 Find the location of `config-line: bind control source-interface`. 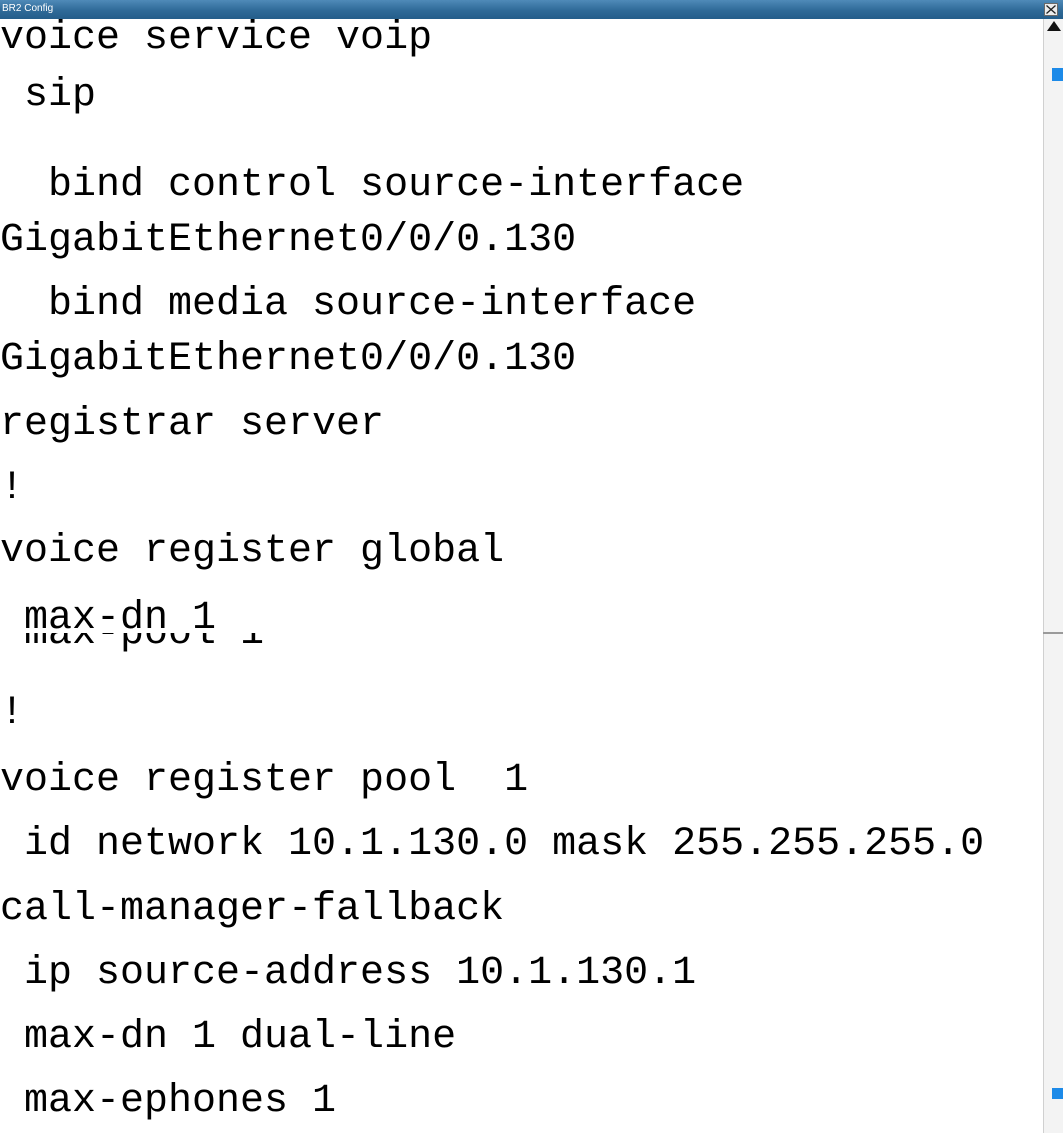

config-line: bind control source-interface is located at coordinates (372, 185).